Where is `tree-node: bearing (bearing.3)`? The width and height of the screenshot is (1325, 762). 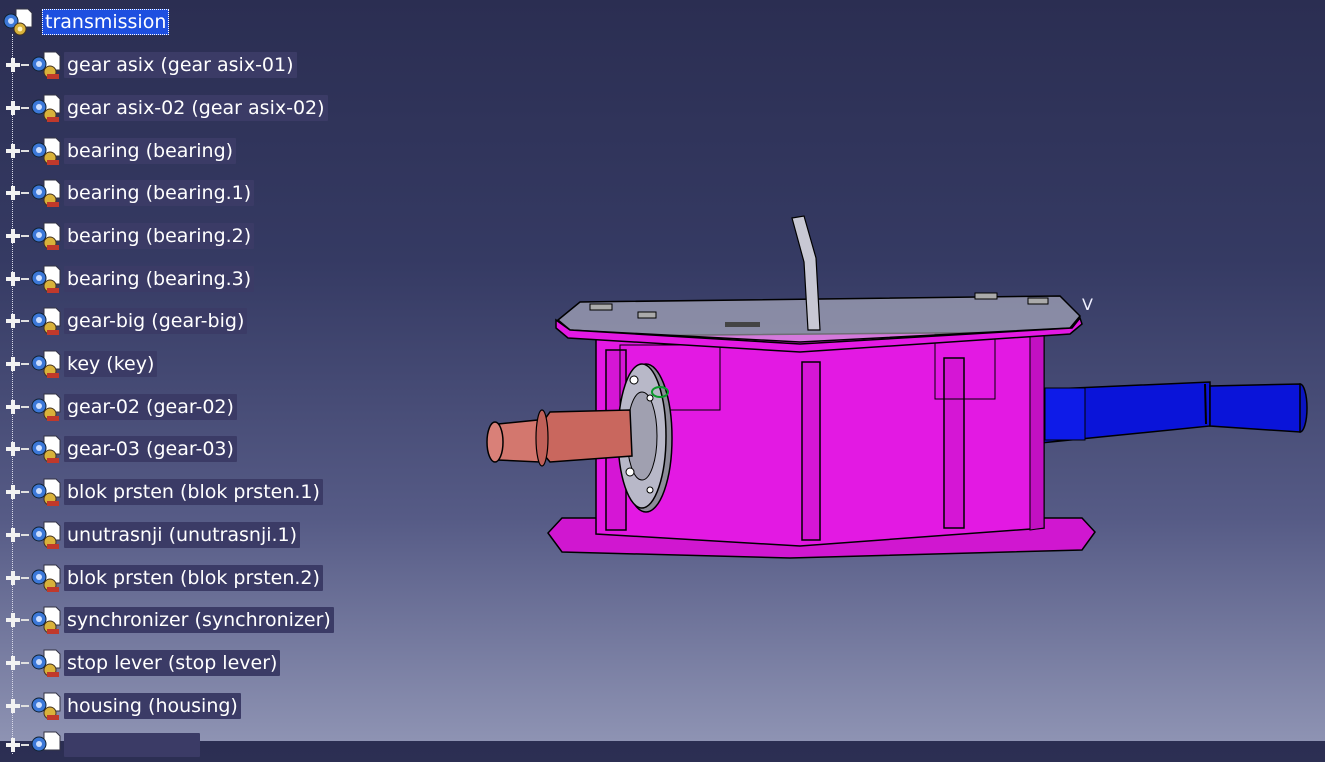
tree-node: bearing (bearing.3) is located at coordinates (130, 279).